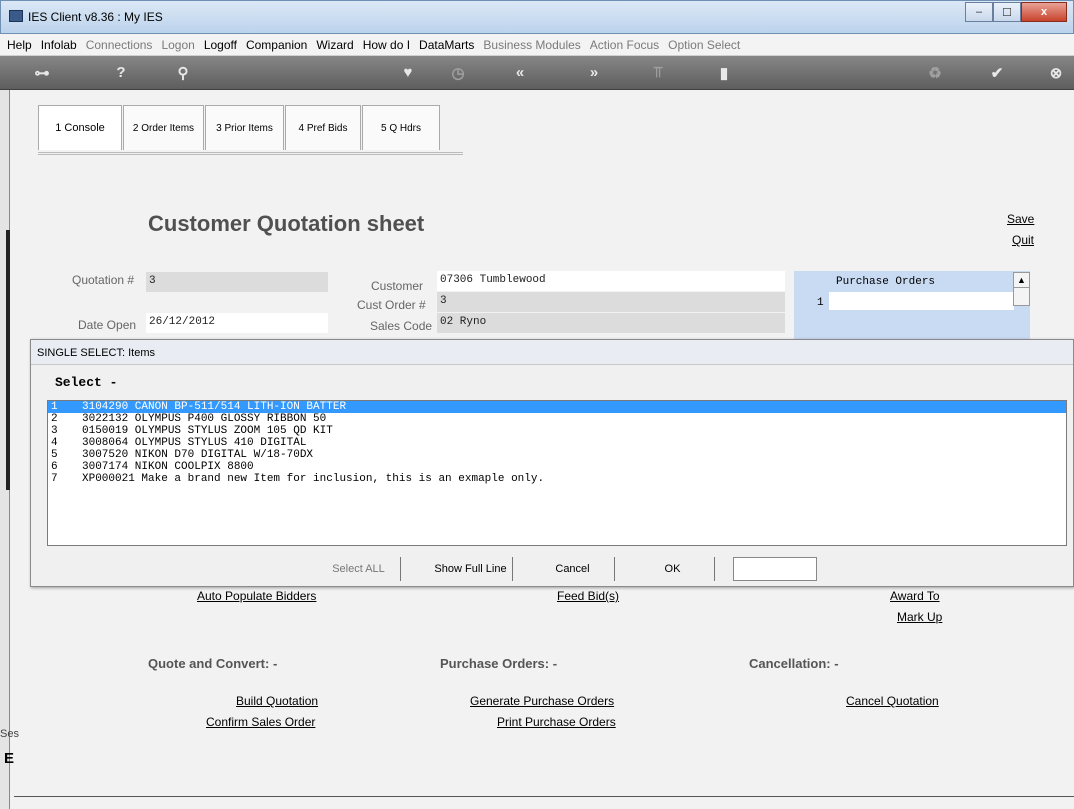 The width and height of the screenshot is (1074, 809). Describe the element at coordinates (220, 45) in the screenshot. I see `menu-logoff: Logoff` at that location.